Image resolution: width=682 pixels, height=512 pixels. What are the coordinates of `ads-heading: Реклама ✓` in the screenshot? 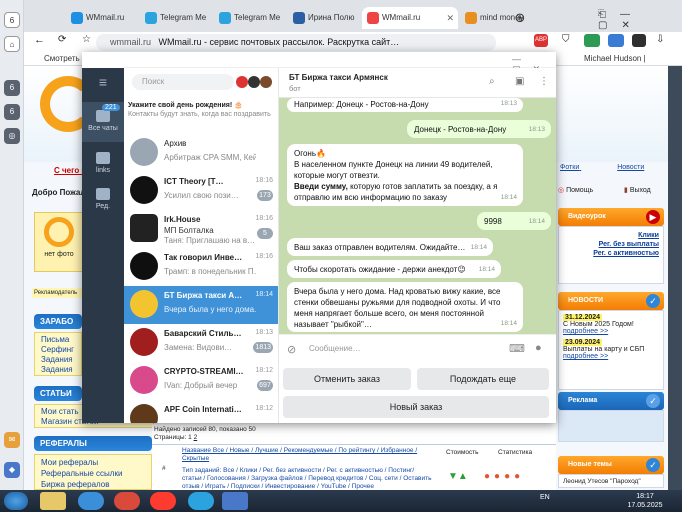 It's located at (611, 401).